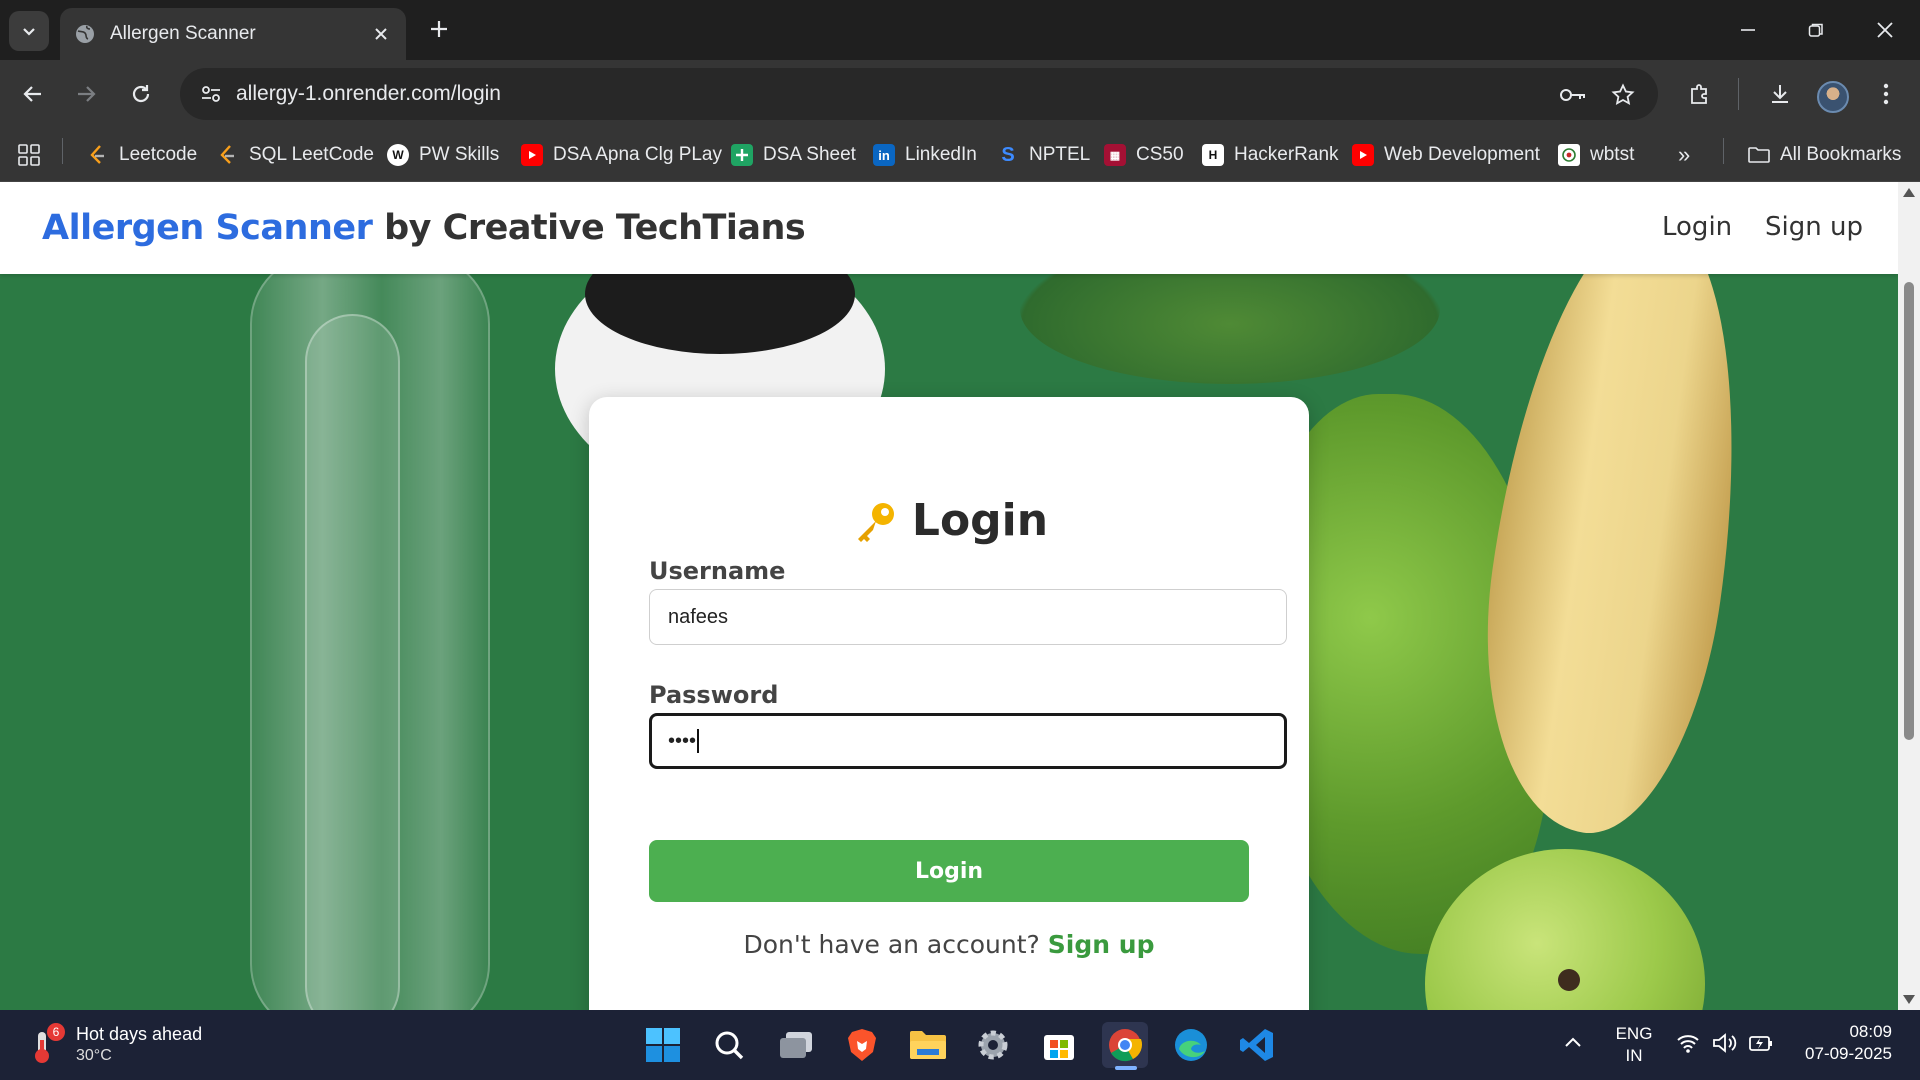 The image size is (1920, 1080). What do you see at coordinates (796, 1045) in the screenshot?
I see `task-view-button` at bounding box center [796, 1045].